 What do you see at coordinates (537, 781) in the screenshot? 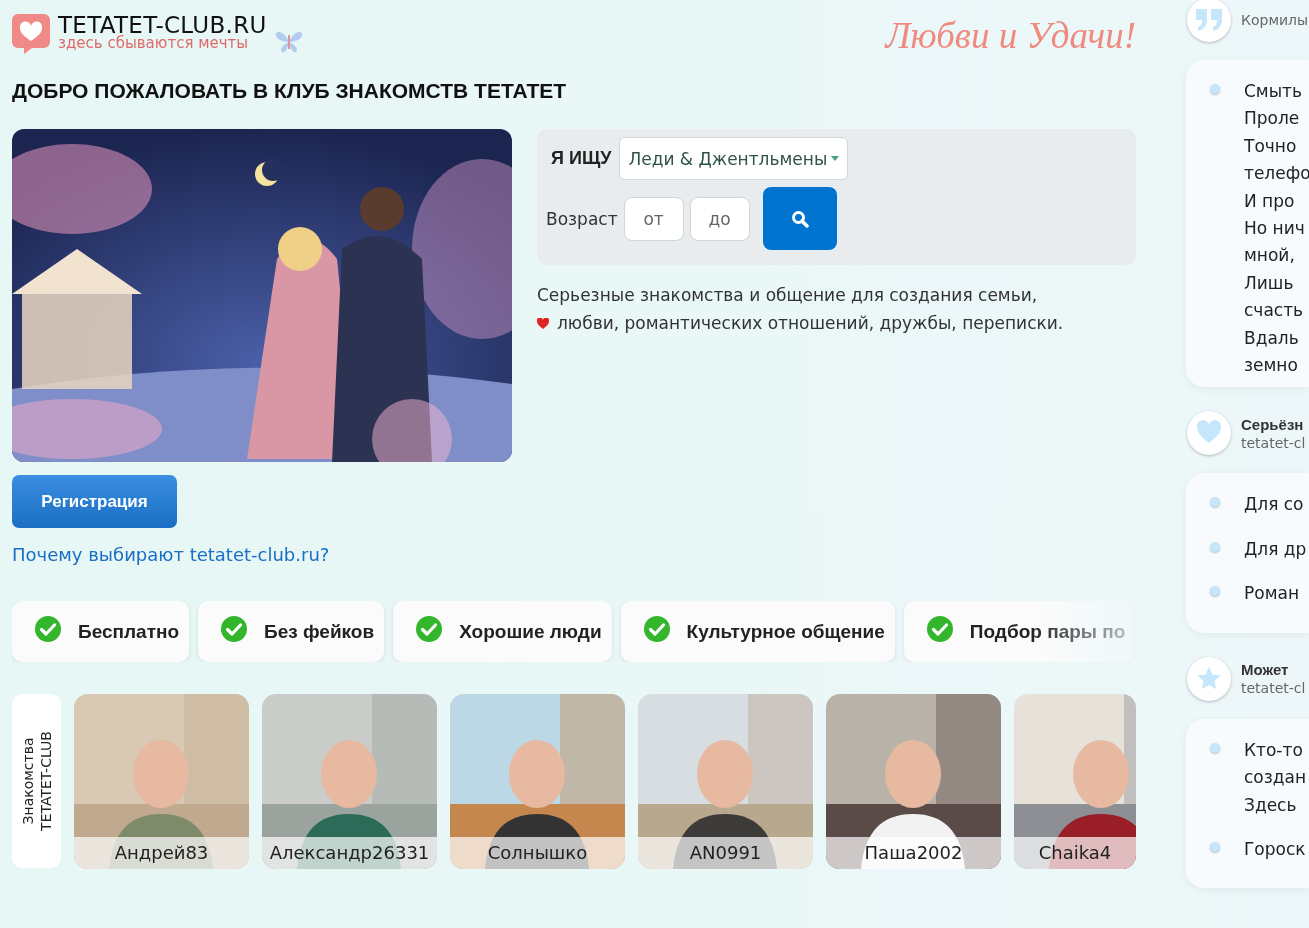
I see `profile-card: Солнышко` at bounding box center [537, 781].